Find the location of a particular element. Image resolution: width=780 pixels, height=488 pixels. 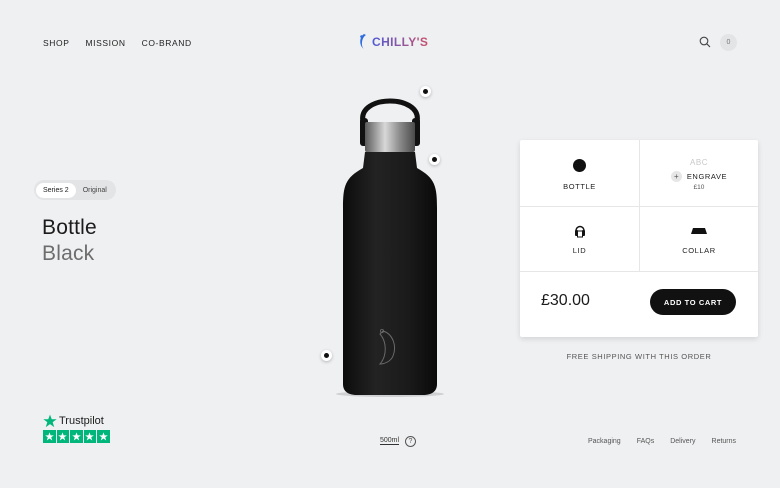

trustpilot-star-icon is located at coordinates (50, 421).